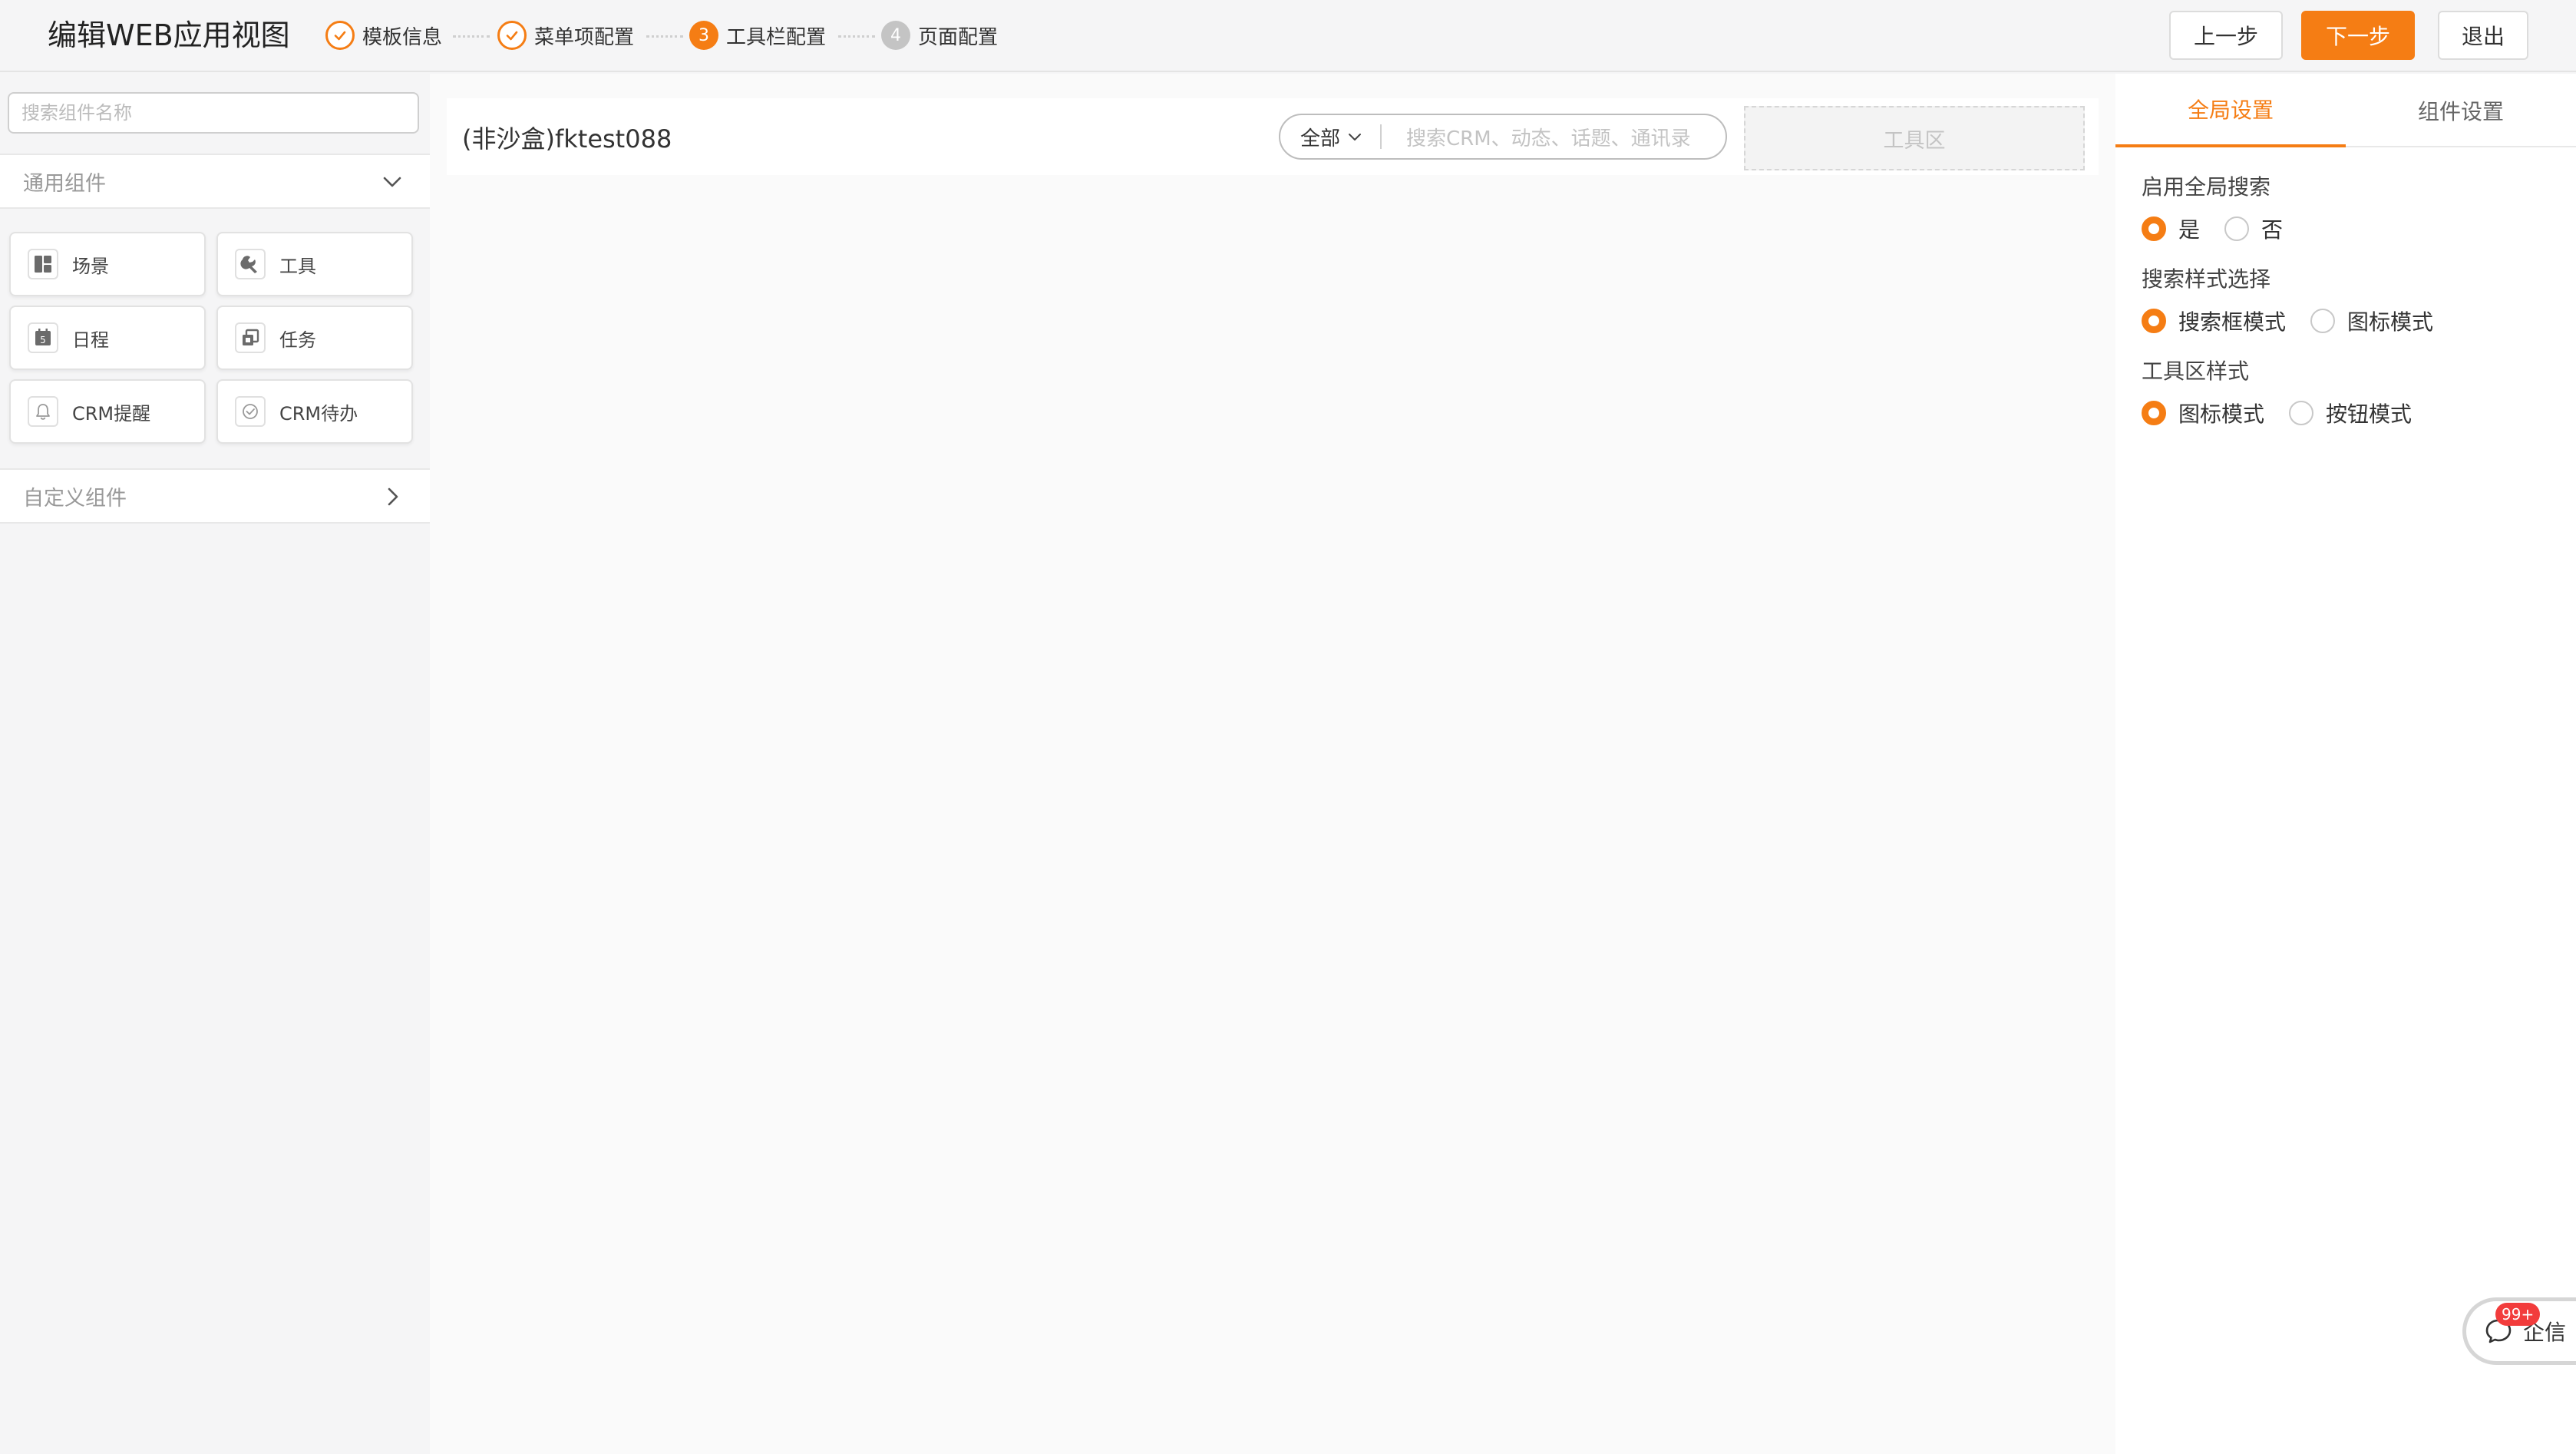 The height and width of the screenshot is (1454, 2576). What do you see at coordinates (958, 37) in the screenshot?
I see `step-label: 页面配置` at bounding box center [958, 37].